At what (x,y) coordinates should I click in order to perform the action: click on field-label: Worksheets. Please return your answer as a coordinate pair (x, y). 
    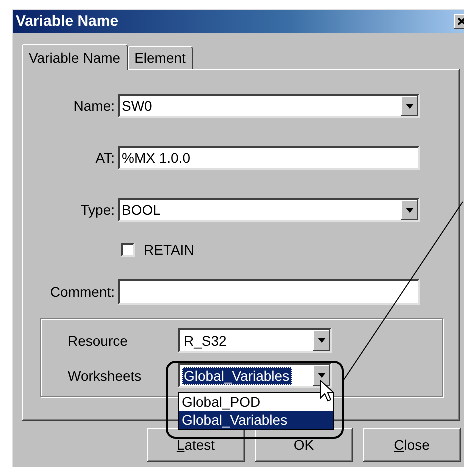
    Looking at the image, I should click on (105, 376).